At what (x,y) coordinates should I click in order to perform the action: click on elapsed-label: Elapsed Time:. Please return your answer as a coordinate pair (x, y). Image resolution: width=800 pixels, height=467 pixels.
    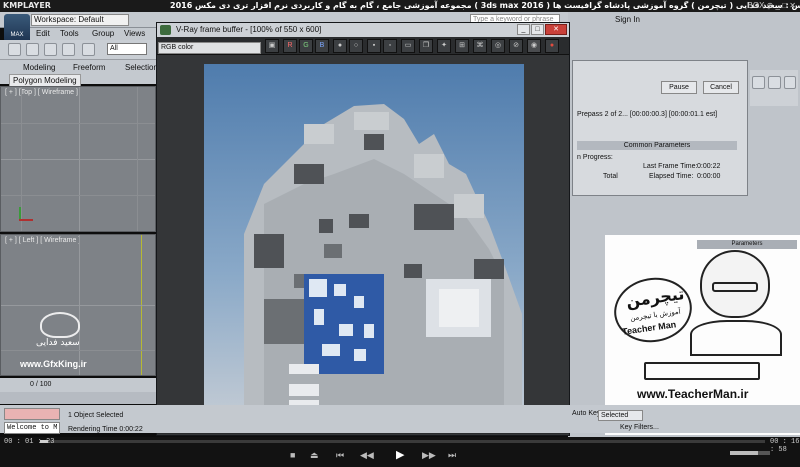
    Looking at the image, I should click on (671, 176).